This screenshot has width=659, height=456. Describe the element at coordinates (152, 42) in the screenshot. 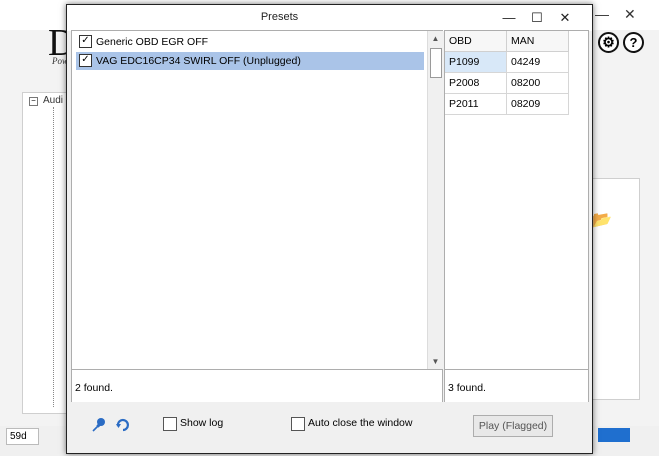

I see `preset-label: Generic OBD EGR OFF` at that location.